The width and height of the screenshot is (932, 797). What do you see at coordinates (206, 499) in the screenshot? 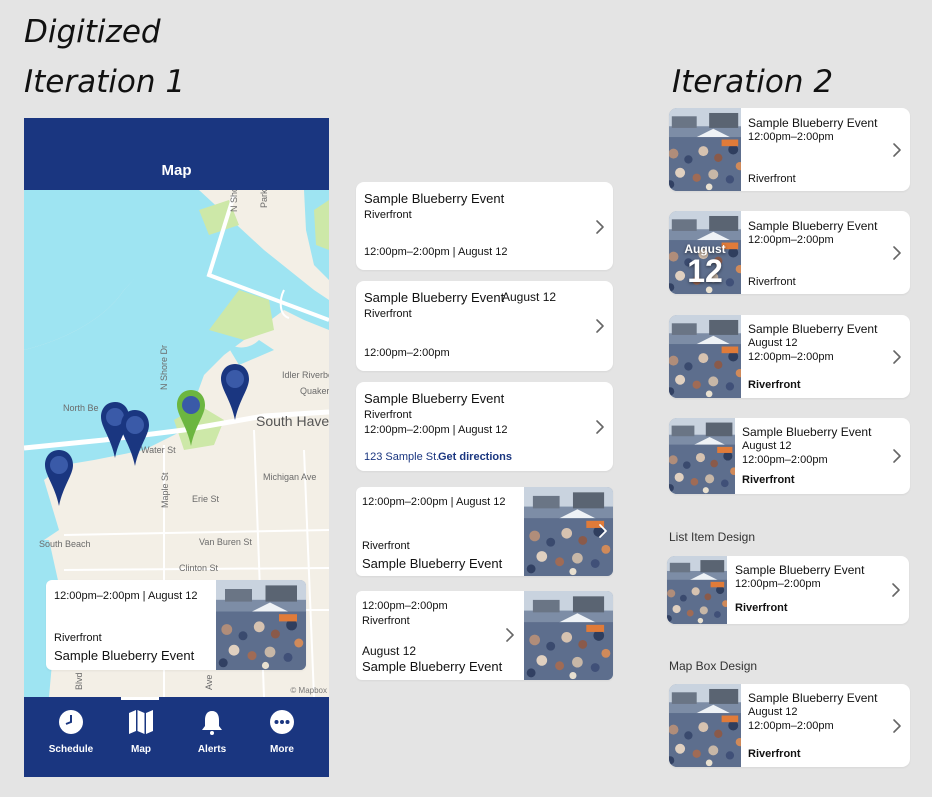
I see `map-label-erie-st: Erie St` at bounding box center [206, 499].